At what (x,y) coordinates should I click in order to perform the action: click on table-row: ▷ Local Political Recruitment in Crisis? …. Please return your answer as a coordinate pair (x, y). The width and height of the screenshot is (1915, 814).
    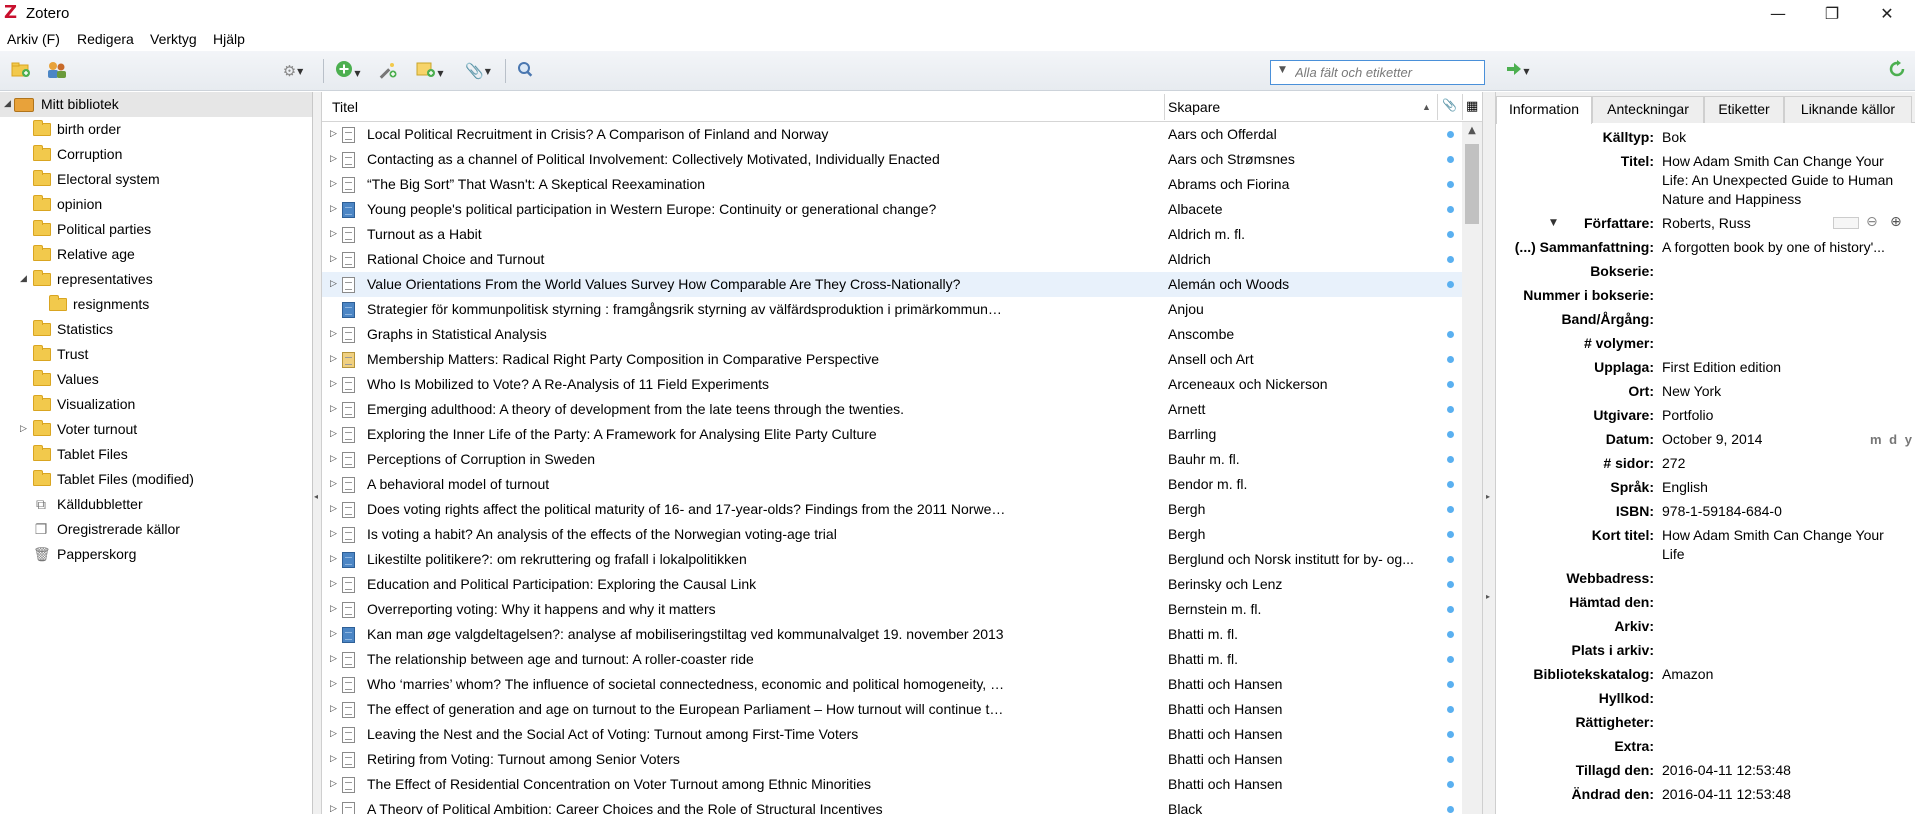
    Looking at the image, I should click on (892, 134).